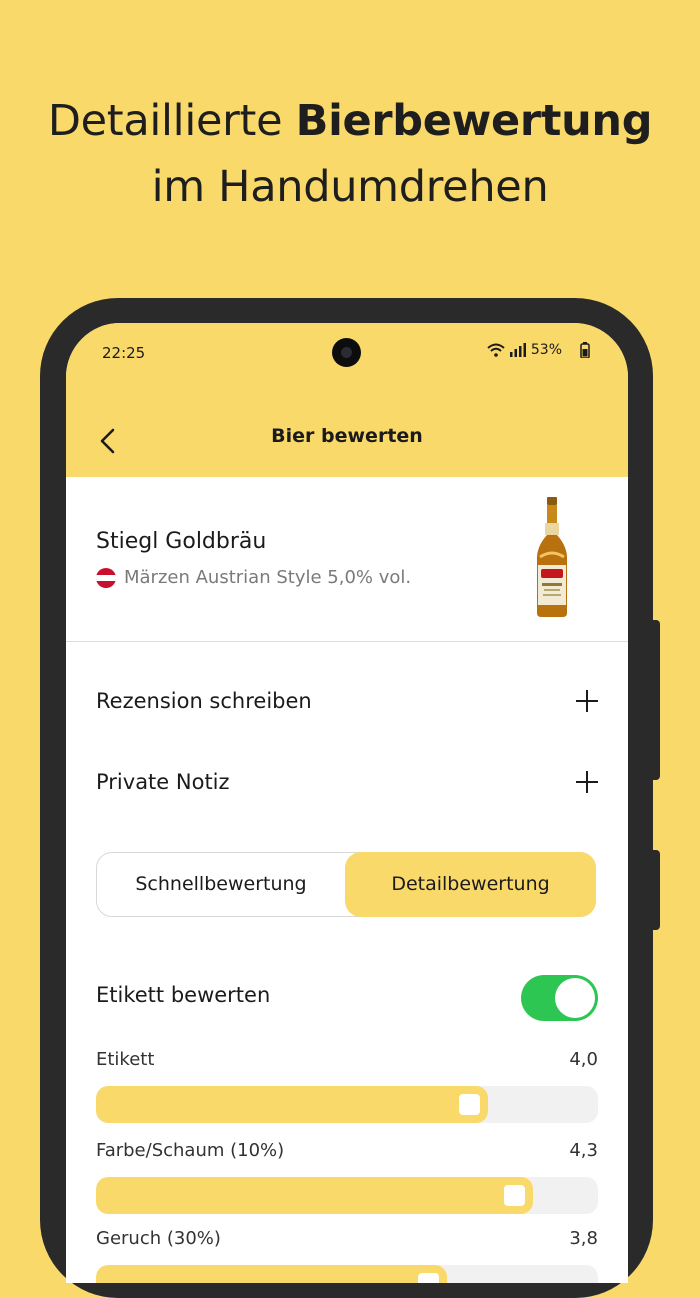 This screenshot has height=1298, width=700. I want to click on tab-detail-rating: Detailbewertung, so click(470, 884).